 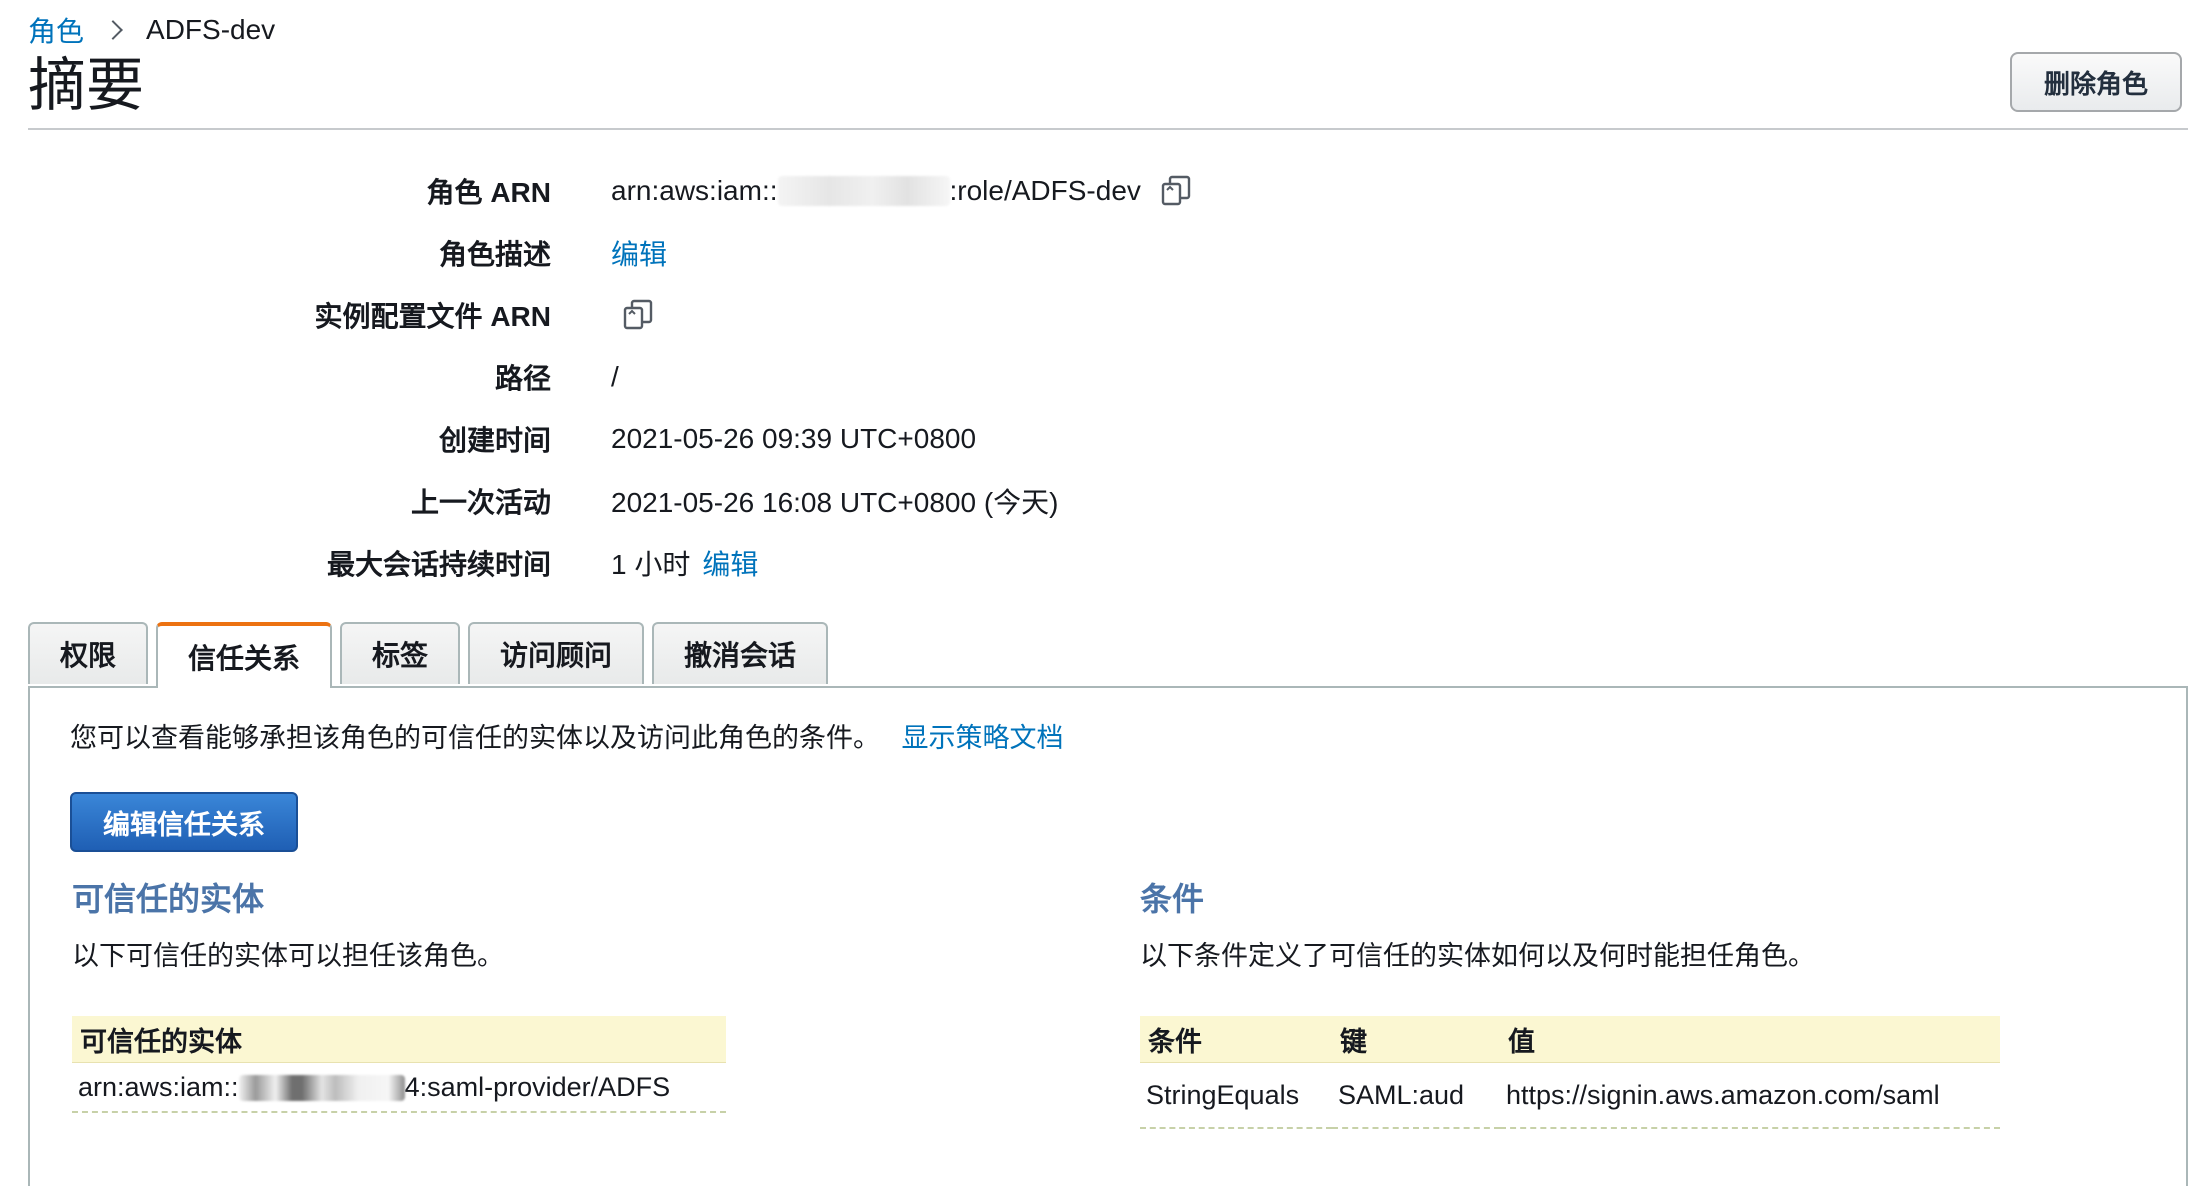 I want to click on summary-row-created: 创建时间 2021-05-26 09:39 UTC+0800, so click(x=502, y=439).